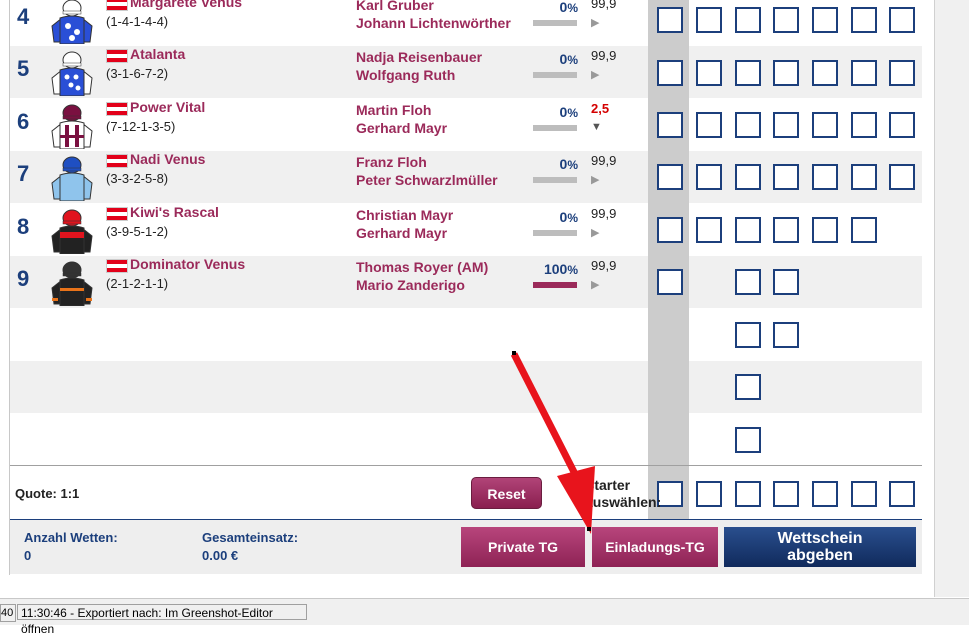  Describe the element at coordinates (220, 555) in the screenshot. I see `total-stake-value: 0.00 €` at that location.